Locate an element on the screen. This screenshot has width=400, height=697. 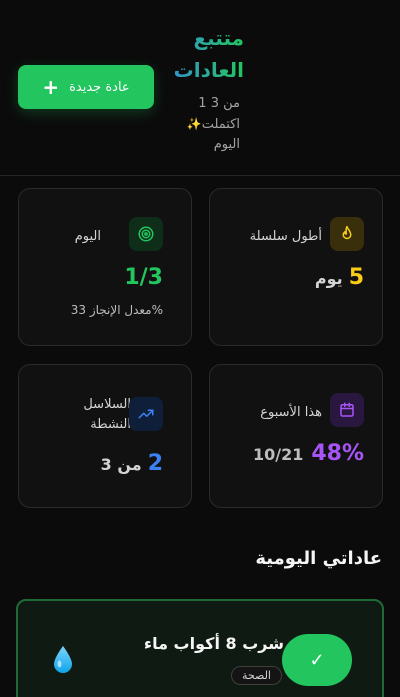
stat-value-row: 48% 10/21 is located at coordinates (308, 453).